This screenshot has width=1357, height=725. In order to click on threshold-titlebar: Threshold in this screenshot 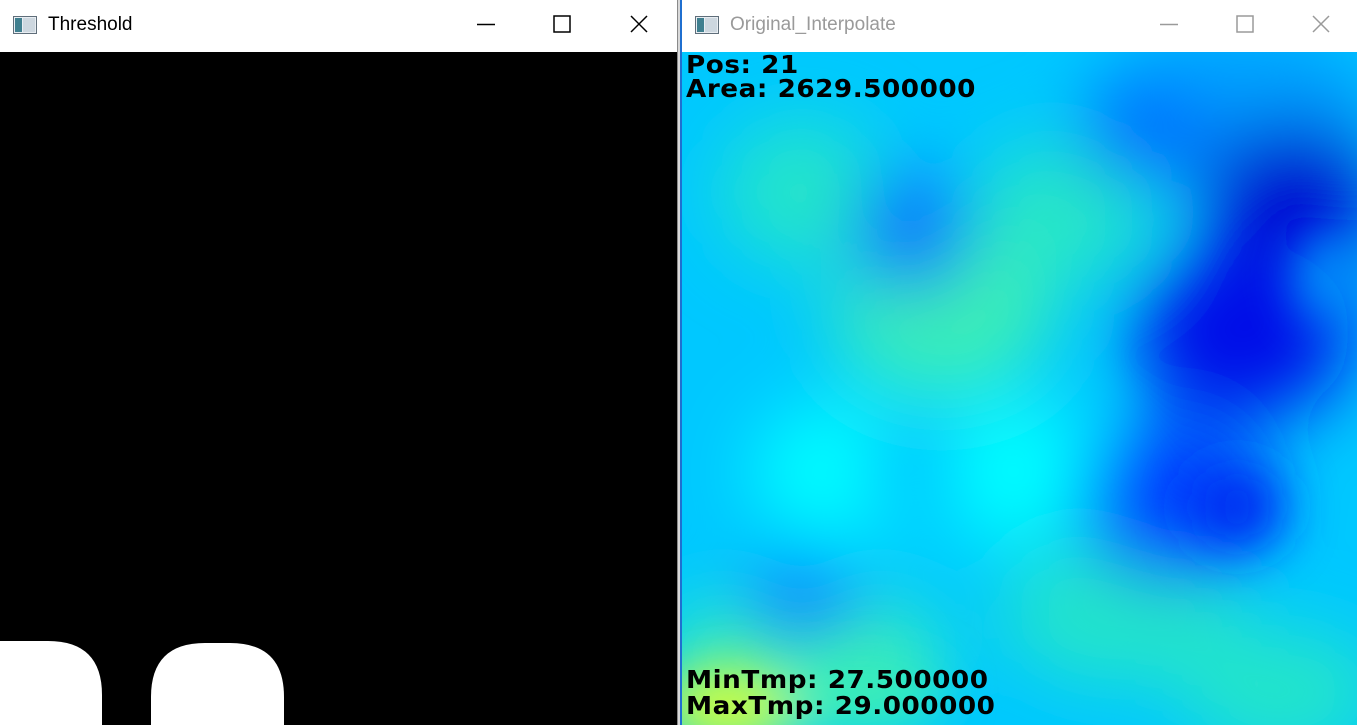, I will do `click(338, 25)`.